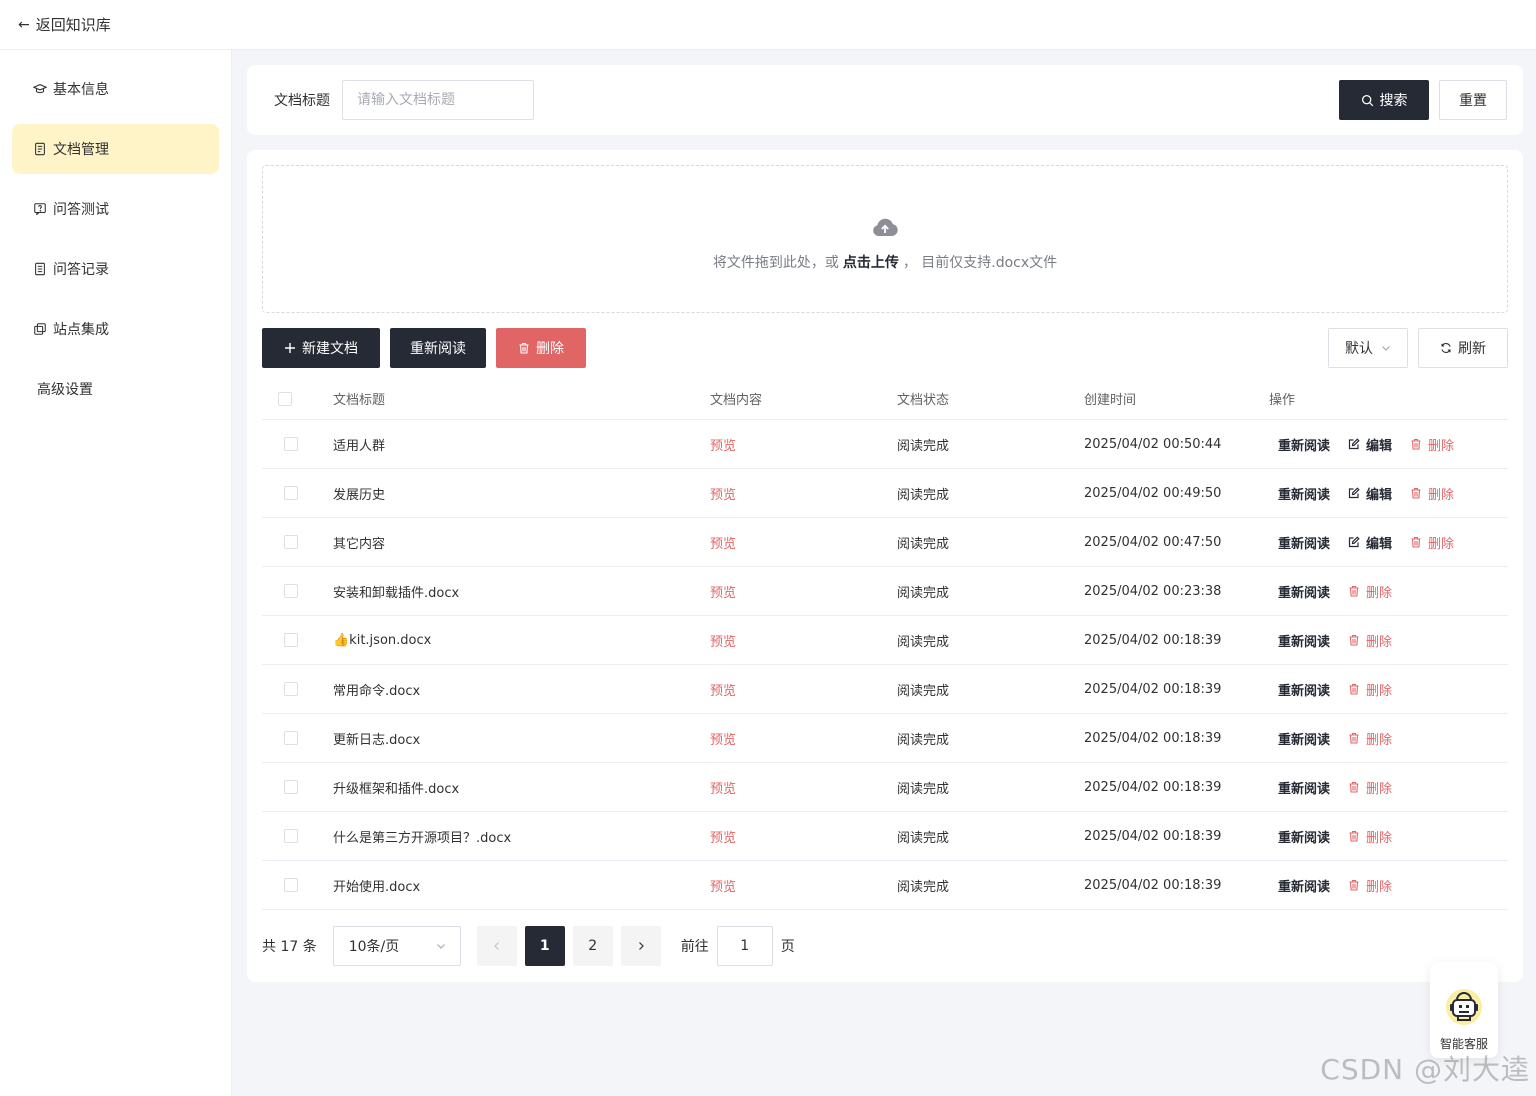 This screenshot has width=1536, height=1096. What do you see at coordinates (321, 348) in the screenshot?
I see `new-document-button: 新建文档` at bounding box center [321, 348].